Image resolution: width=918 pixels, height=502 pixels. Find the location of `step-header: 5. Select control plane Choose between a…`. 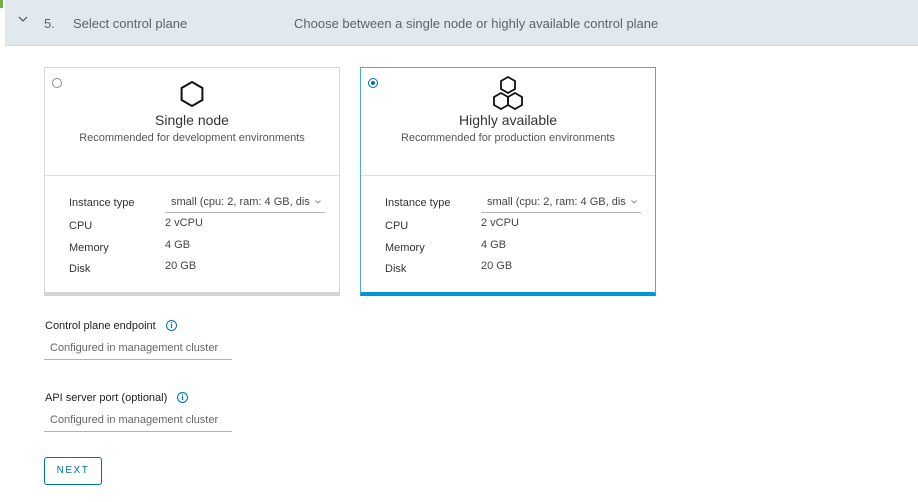

step-header: 5. Select control plane Choose between a… is located at coordinates (461, 23).